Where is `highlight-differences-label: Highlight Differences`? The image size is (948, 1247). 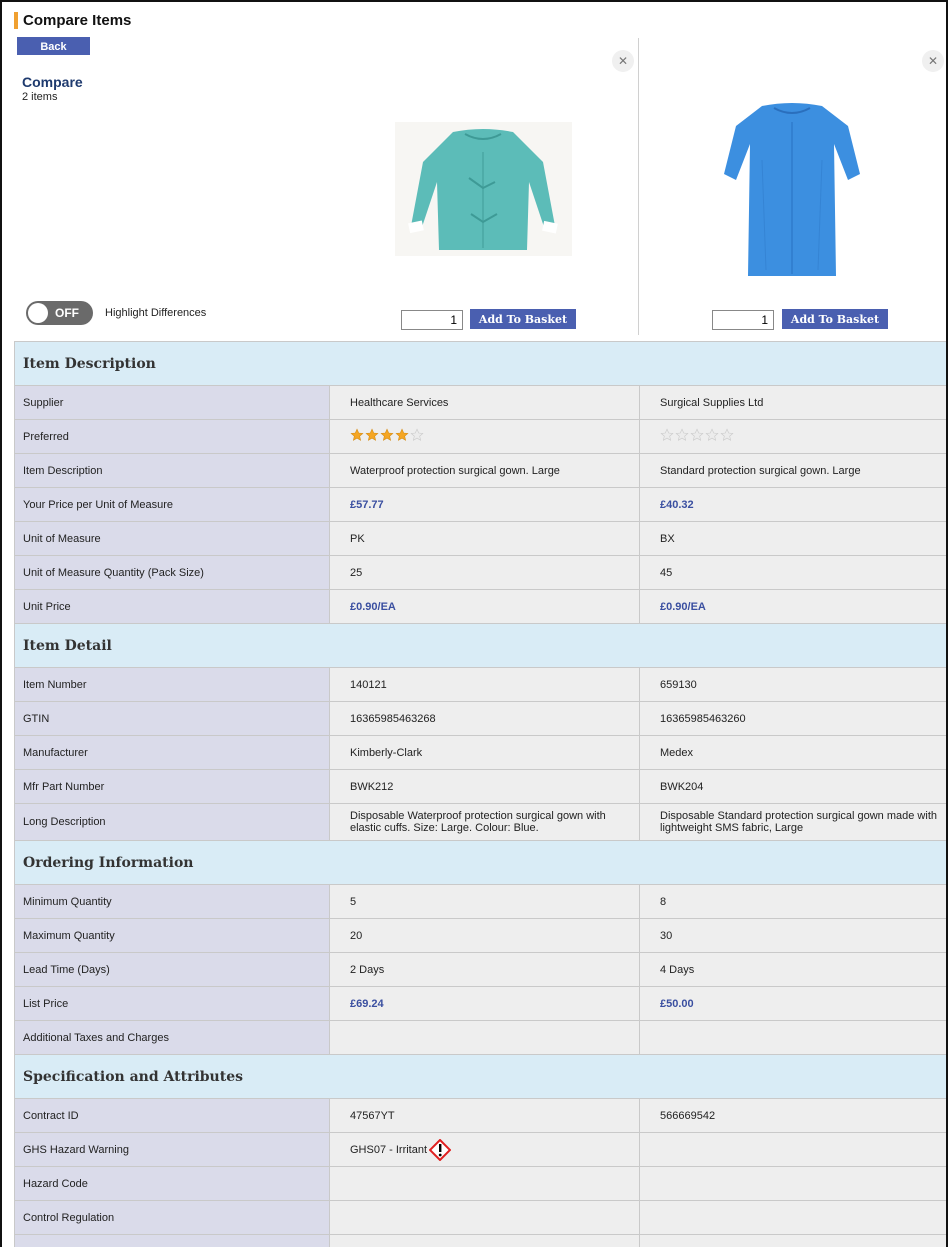
highlight-differences-label: Highlight Differences is located at coordinates (156, 313).